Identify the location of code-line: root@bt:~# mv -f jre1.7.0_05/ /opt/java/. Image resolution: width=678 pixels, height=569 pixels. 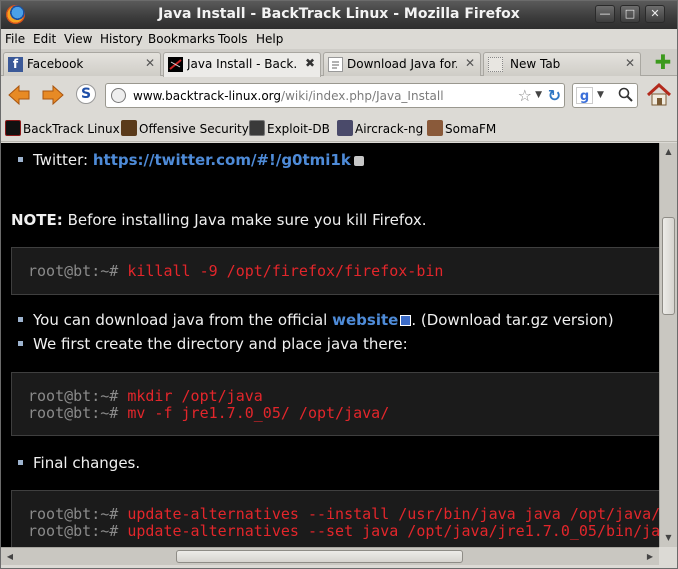
(208, 413).